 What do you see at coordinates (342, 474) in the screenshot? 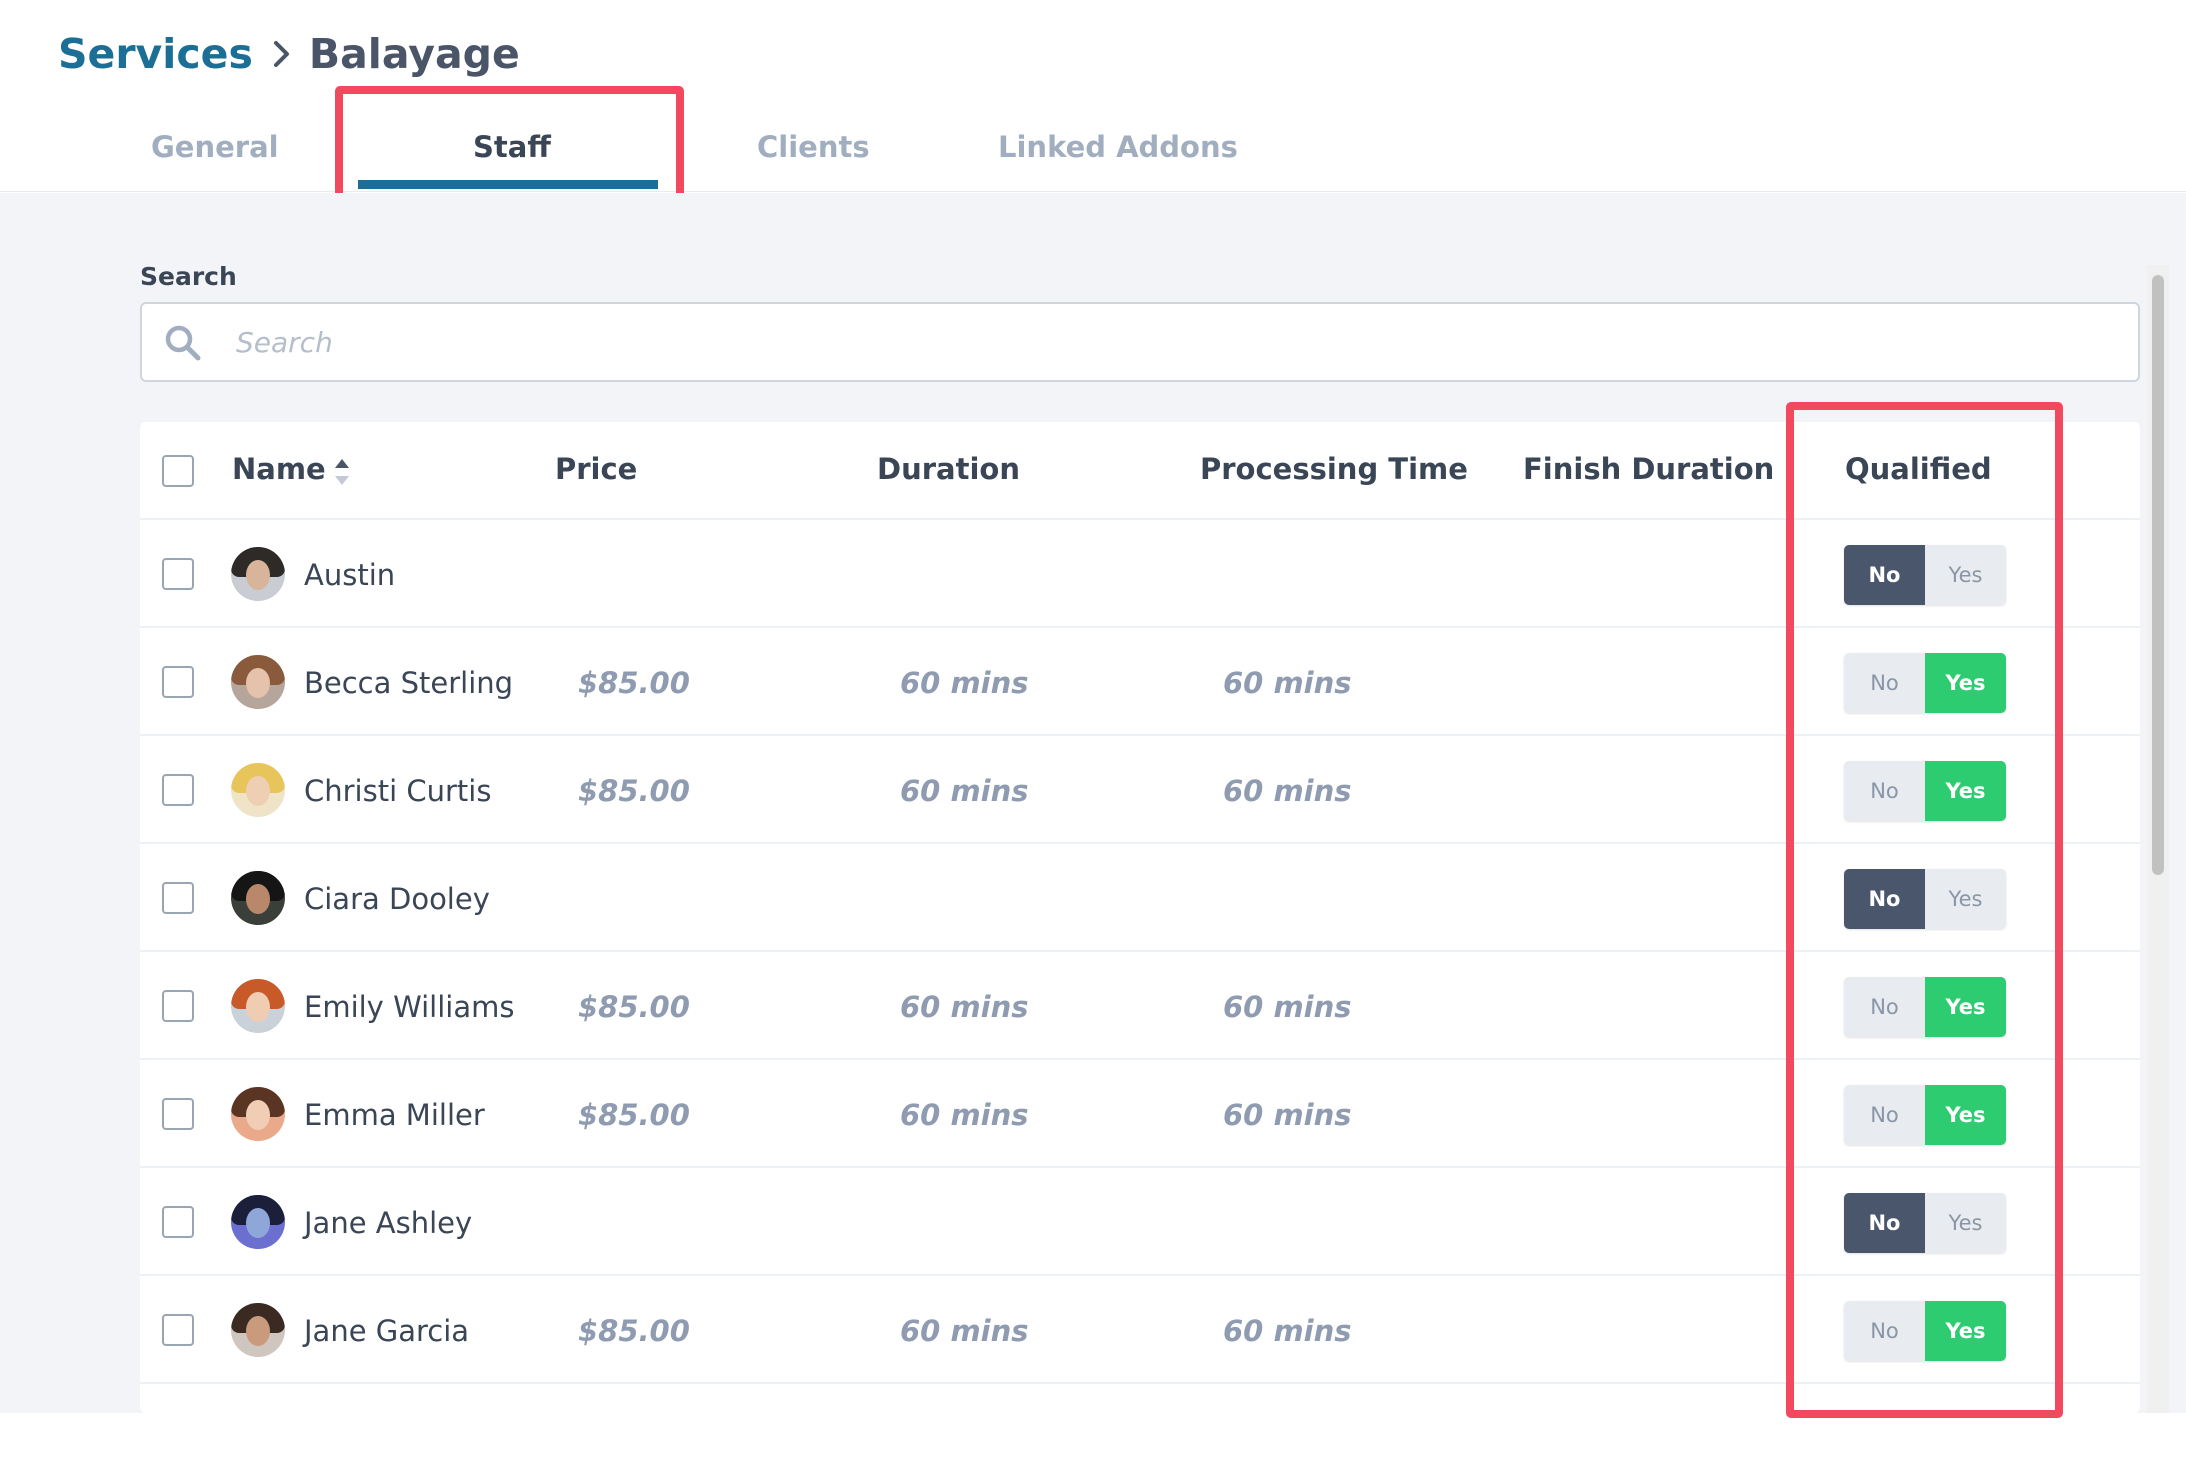
I see `sort-icon` at bounding box center [342, 474].